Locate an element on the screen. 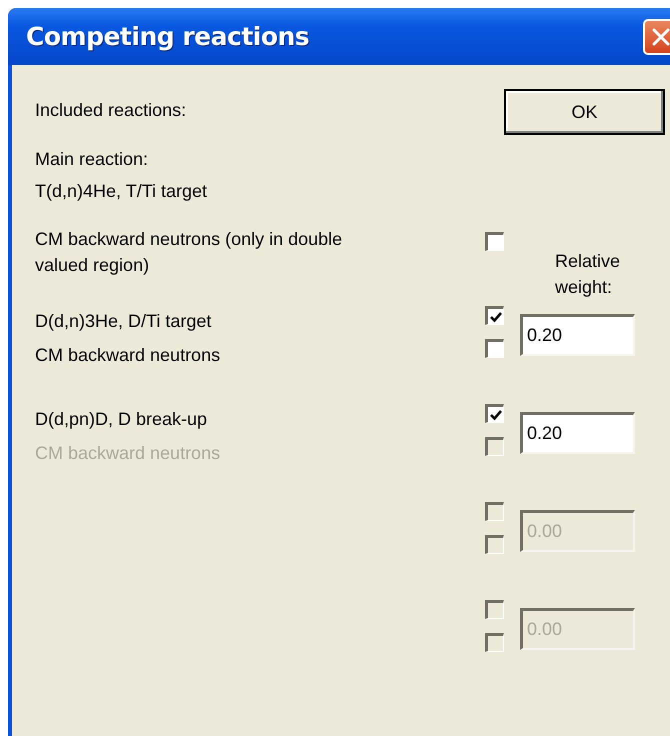  window-title: Competing reactions is located at coordinates (168, 36).